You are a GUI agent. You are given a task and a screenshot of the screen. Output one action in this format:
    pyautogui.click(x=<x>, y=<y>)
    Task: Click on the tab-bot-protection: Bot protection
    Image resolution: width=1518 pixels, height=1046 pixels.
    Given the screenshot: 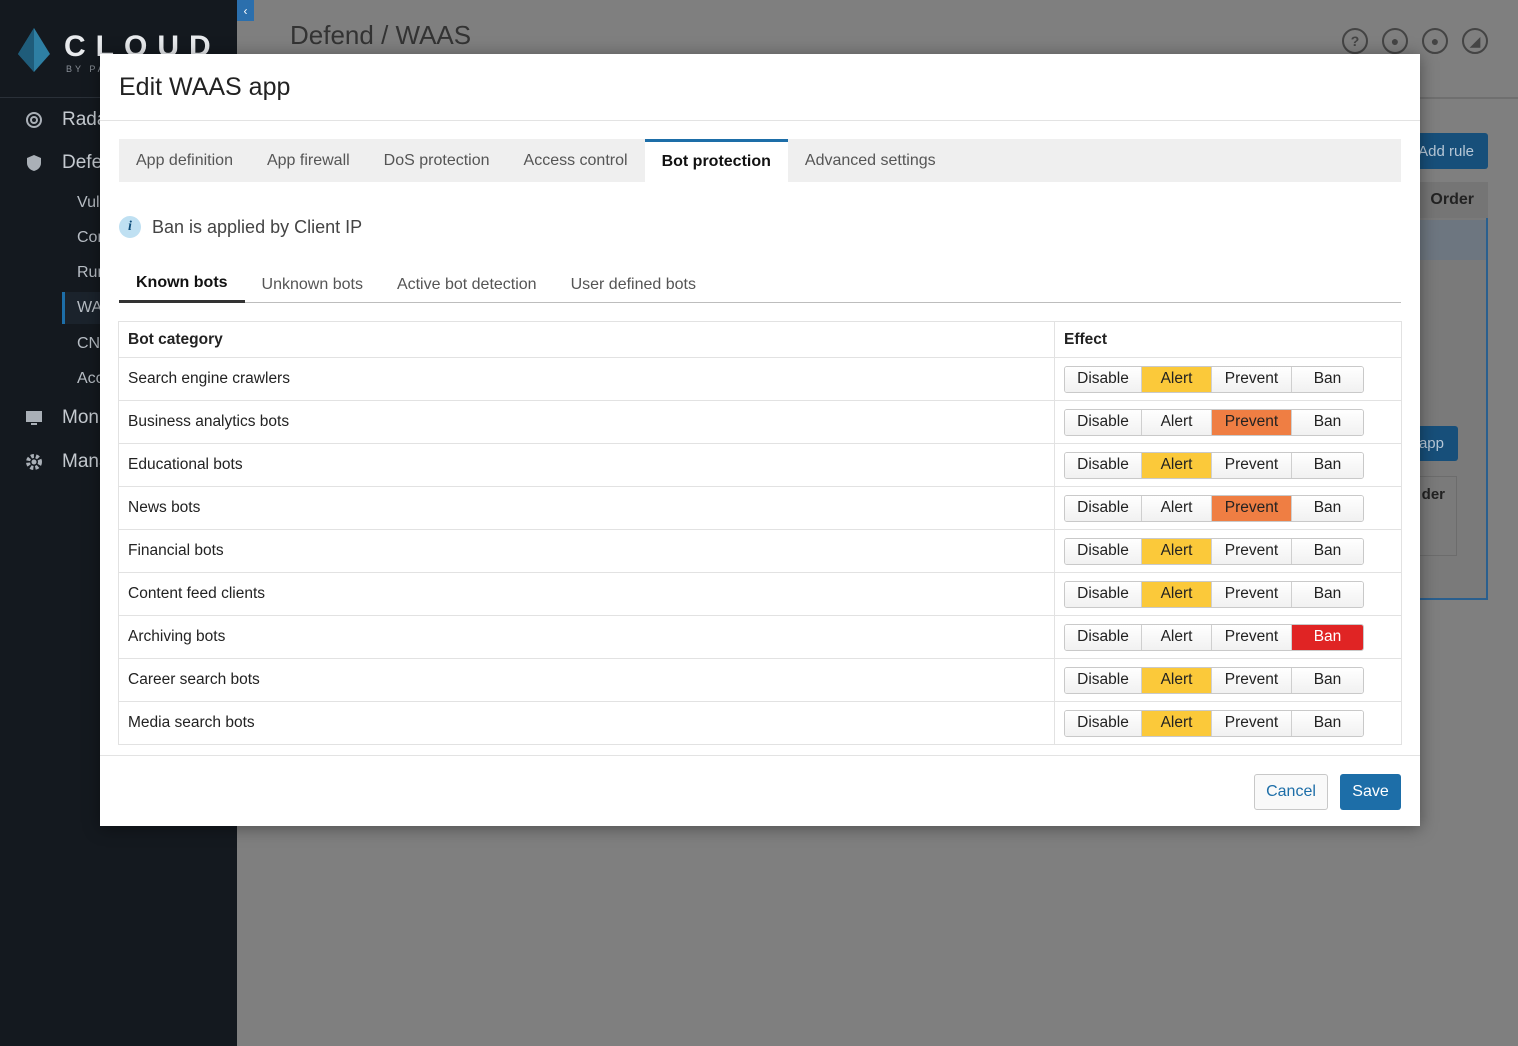 What is the action you would take?
    pyautogui.click(x=716, y=160)
    